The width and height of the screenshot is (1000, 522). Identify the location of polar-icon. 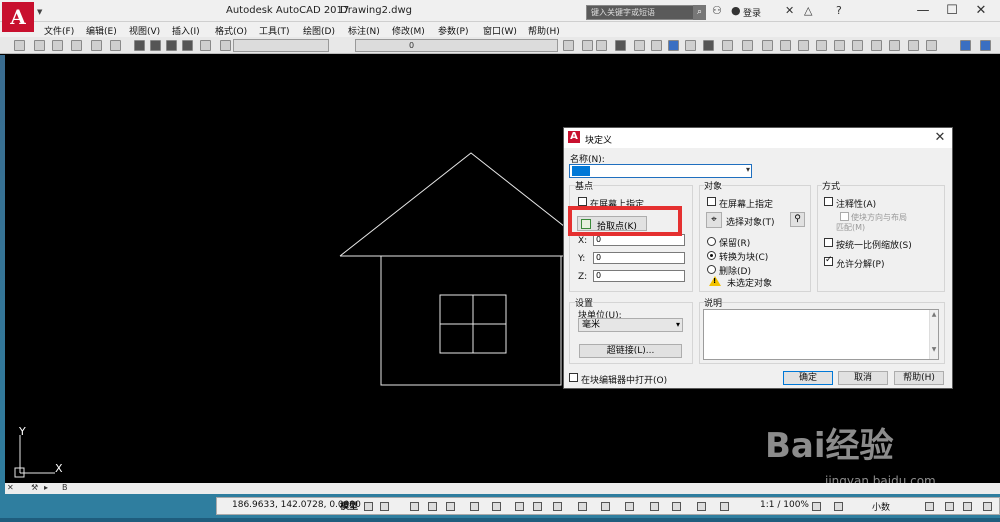
(432, 506).